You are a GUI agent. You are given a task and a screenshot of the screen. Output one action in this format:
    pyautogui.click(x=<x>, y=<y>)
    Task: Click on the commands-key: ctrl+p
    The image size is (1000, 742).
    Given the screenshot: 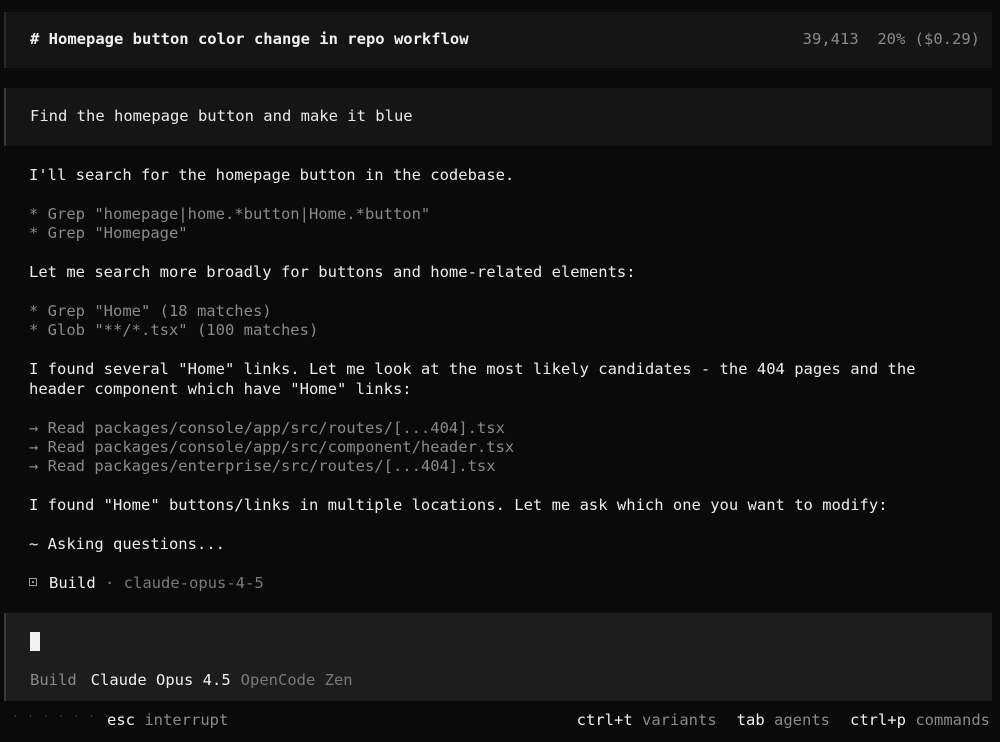 What is the action you would take?
    pyautogui.click(x=878, y=720)
    